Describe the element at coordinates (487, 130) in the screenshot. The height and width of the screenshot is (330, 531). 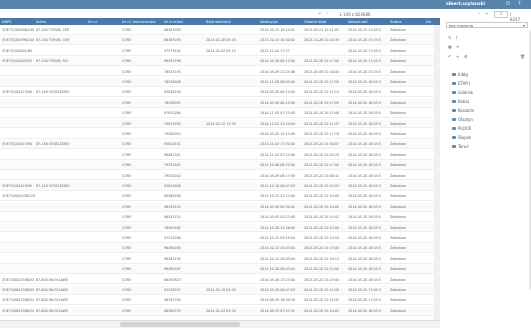
I see `tree-node: PLOCK` at that location.